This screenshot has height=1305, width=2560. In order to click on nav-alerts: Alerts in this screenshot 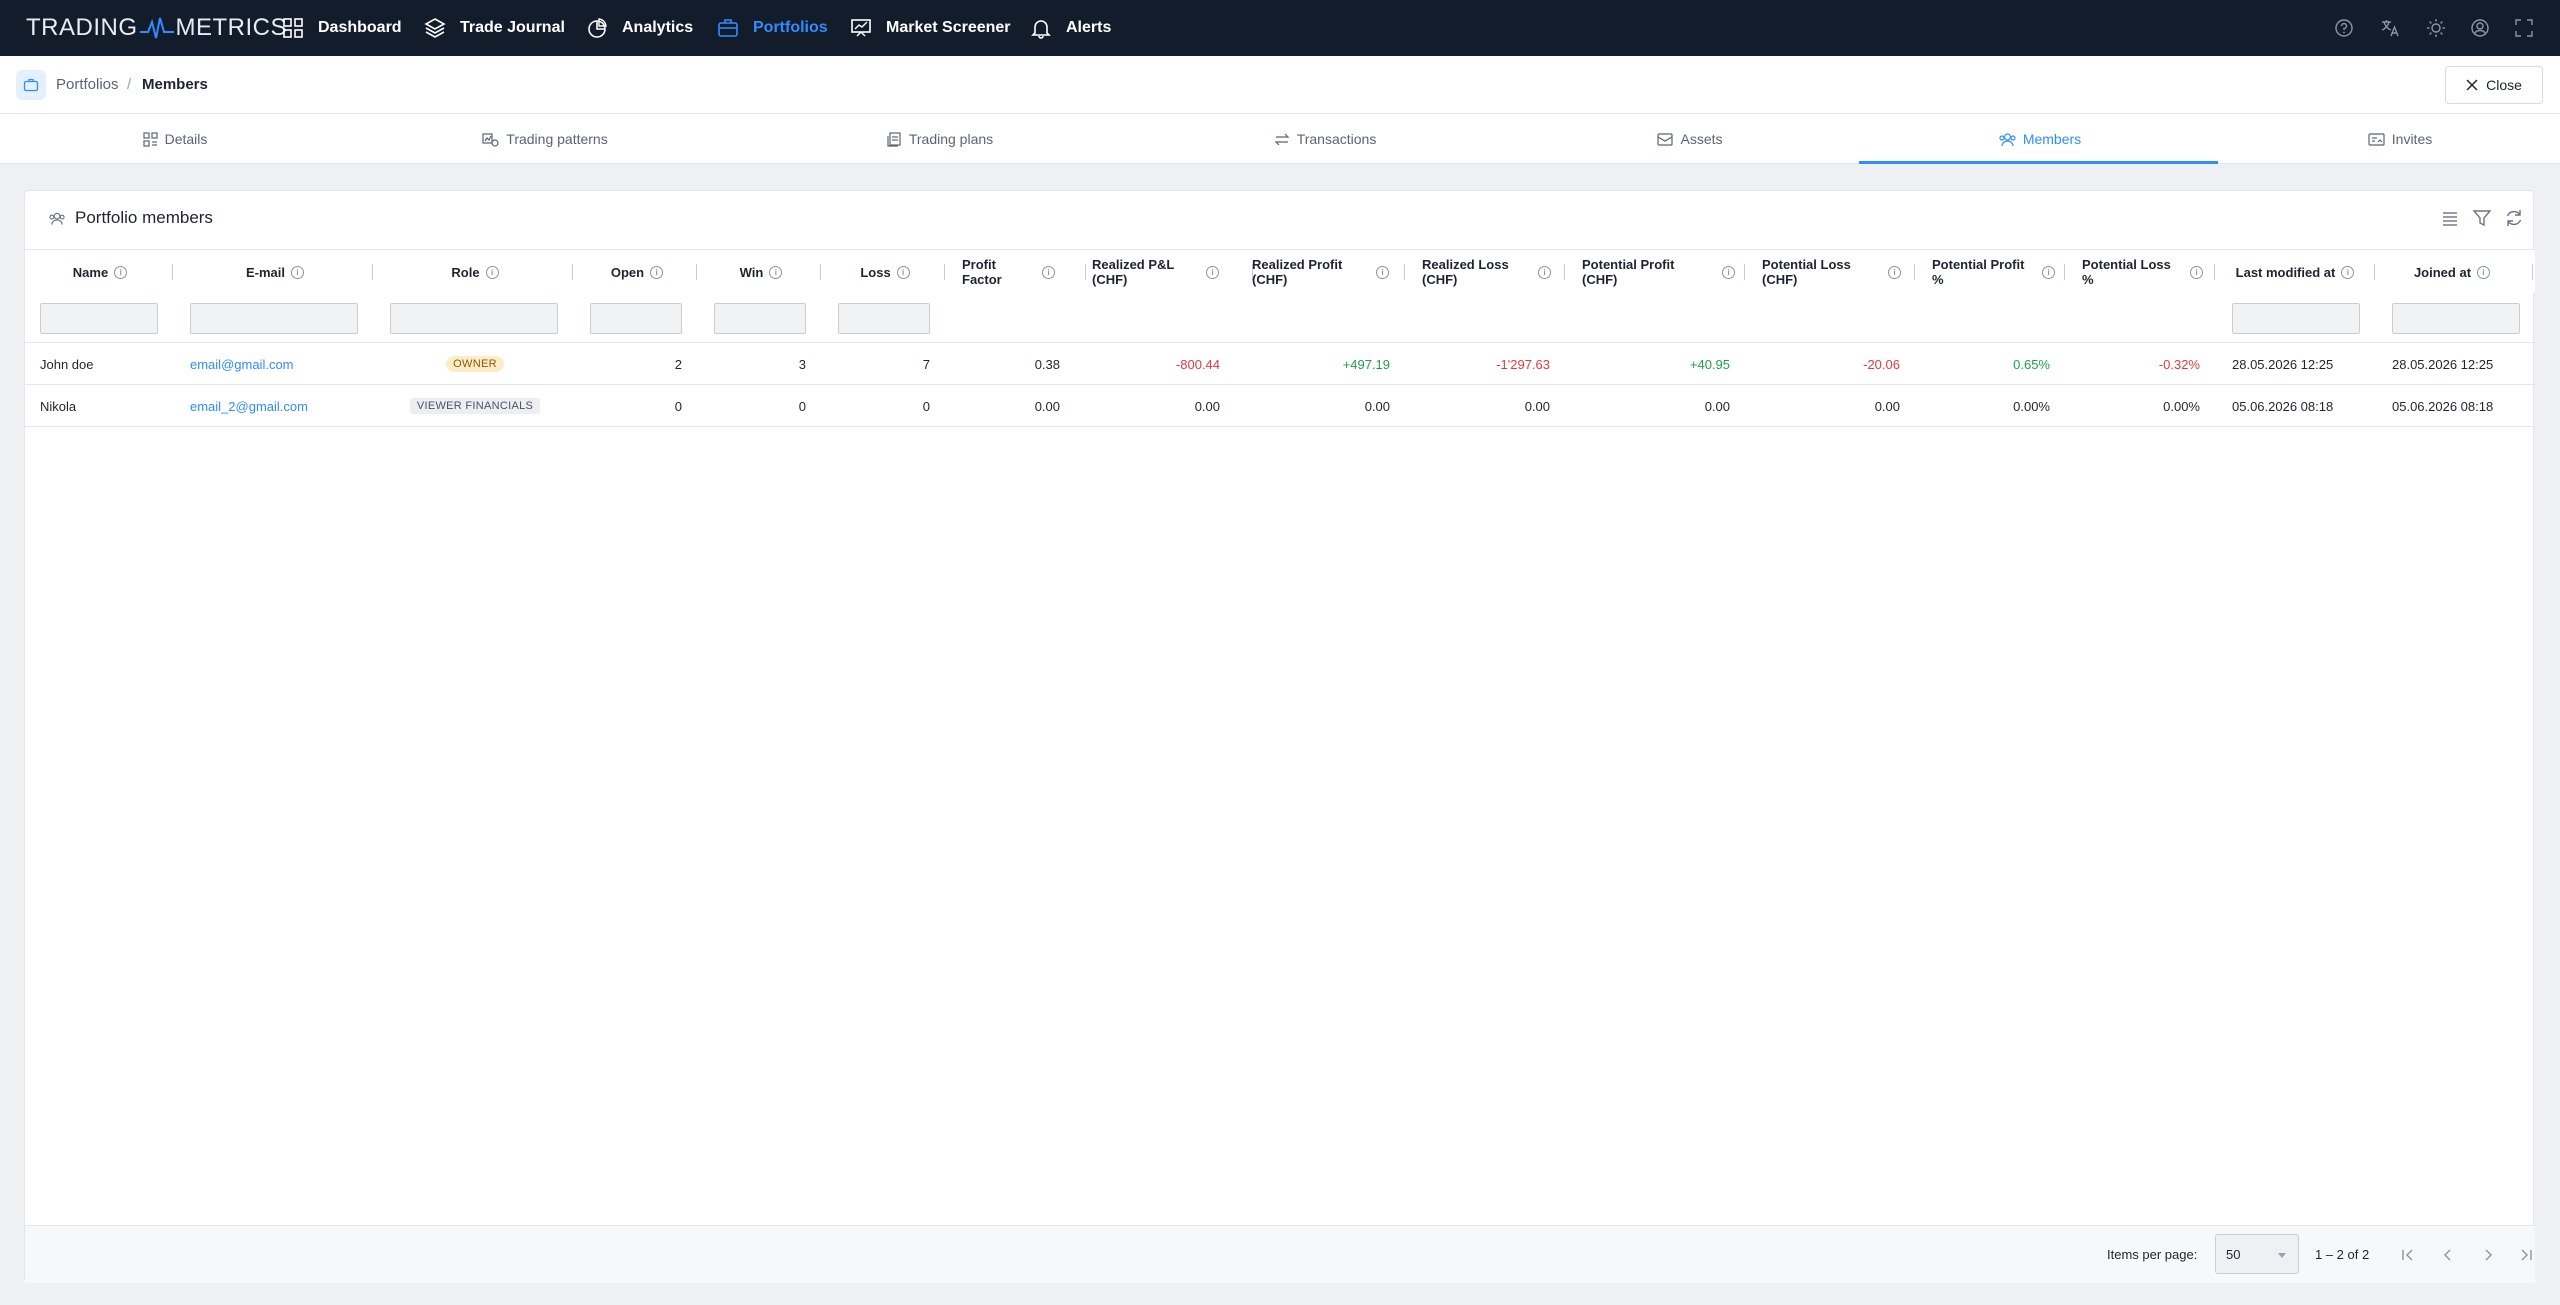, I will do `click(1070, 28)`.